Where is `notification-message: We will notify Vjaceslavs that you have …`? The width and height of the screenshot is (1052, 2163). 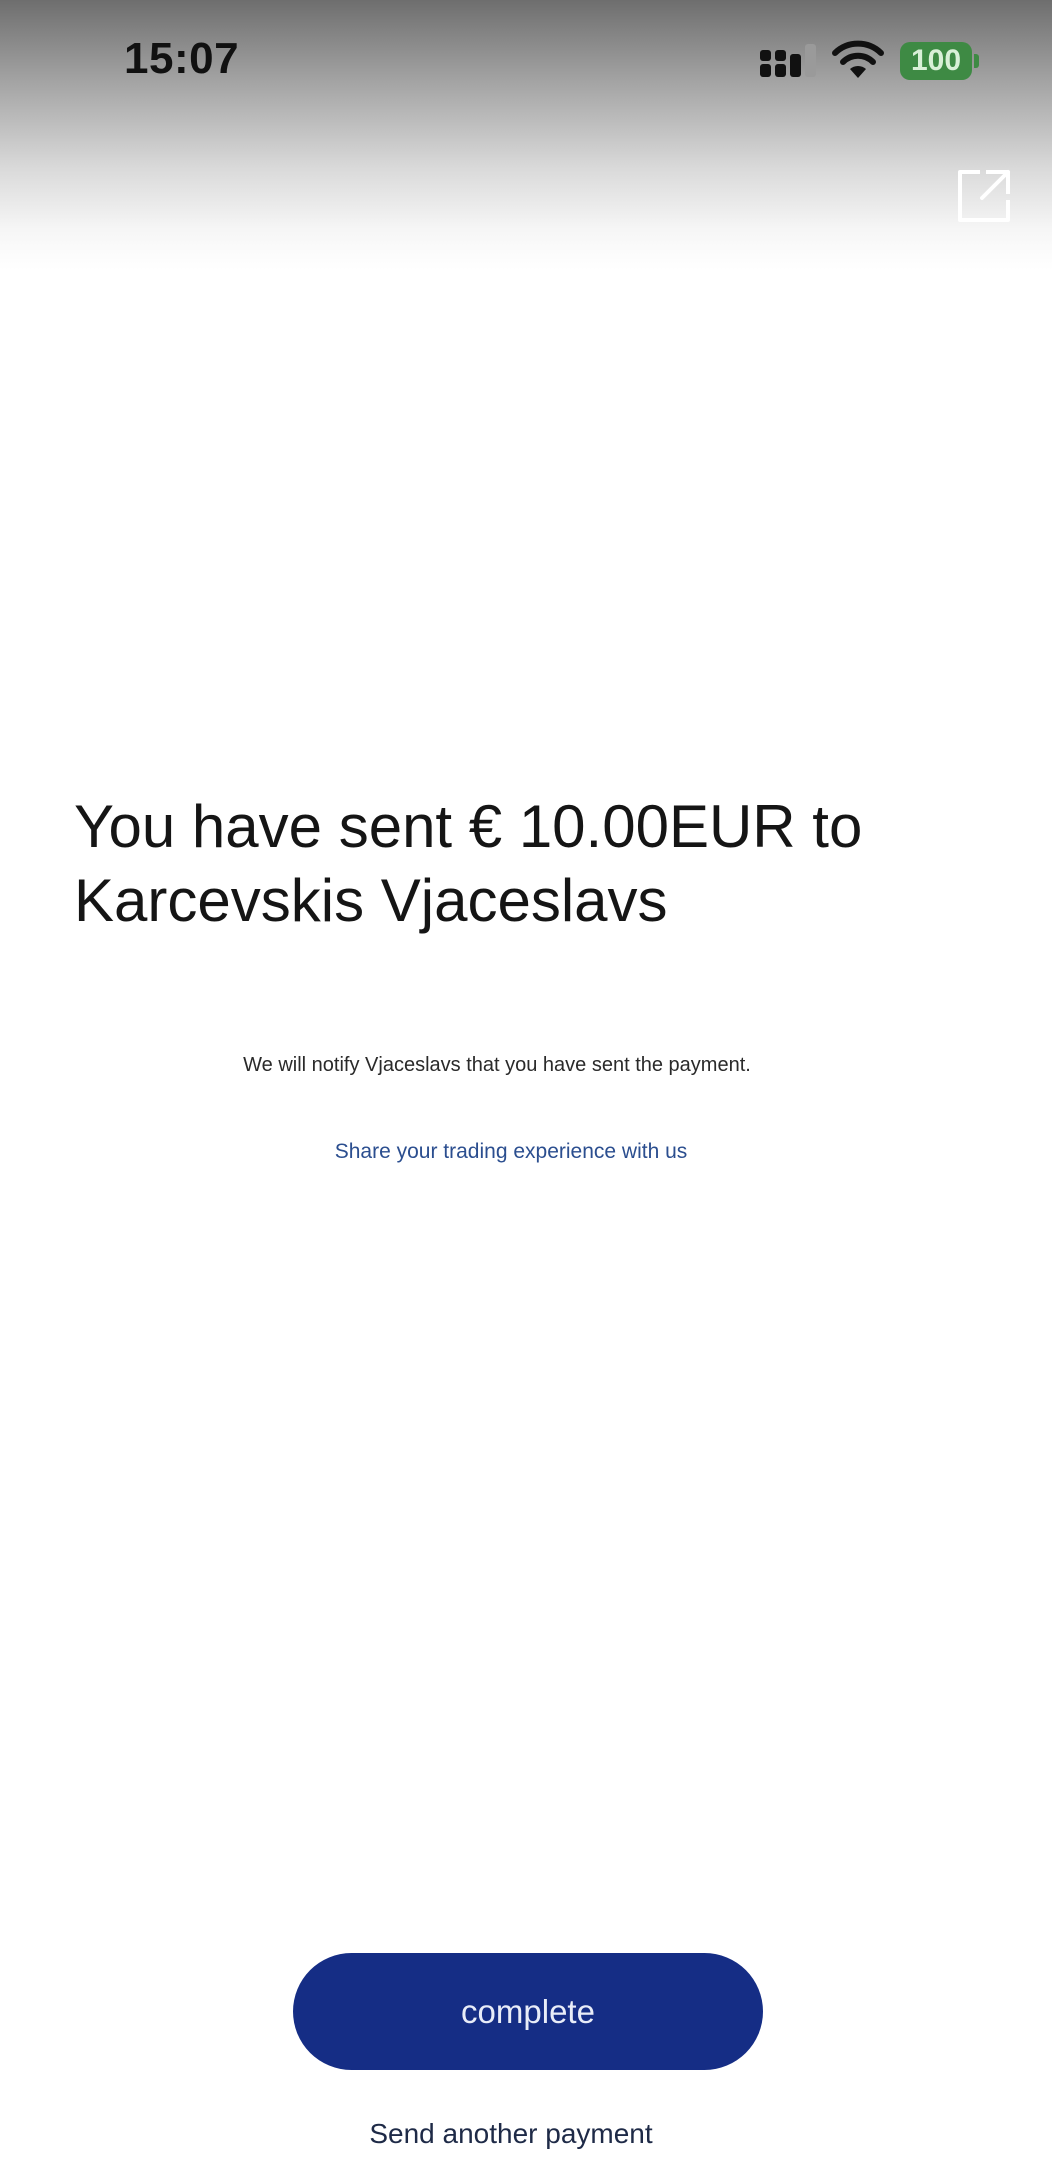 notification-message: We will notify Vjaceslavs that you have … is located at coordinates (497, 1065).